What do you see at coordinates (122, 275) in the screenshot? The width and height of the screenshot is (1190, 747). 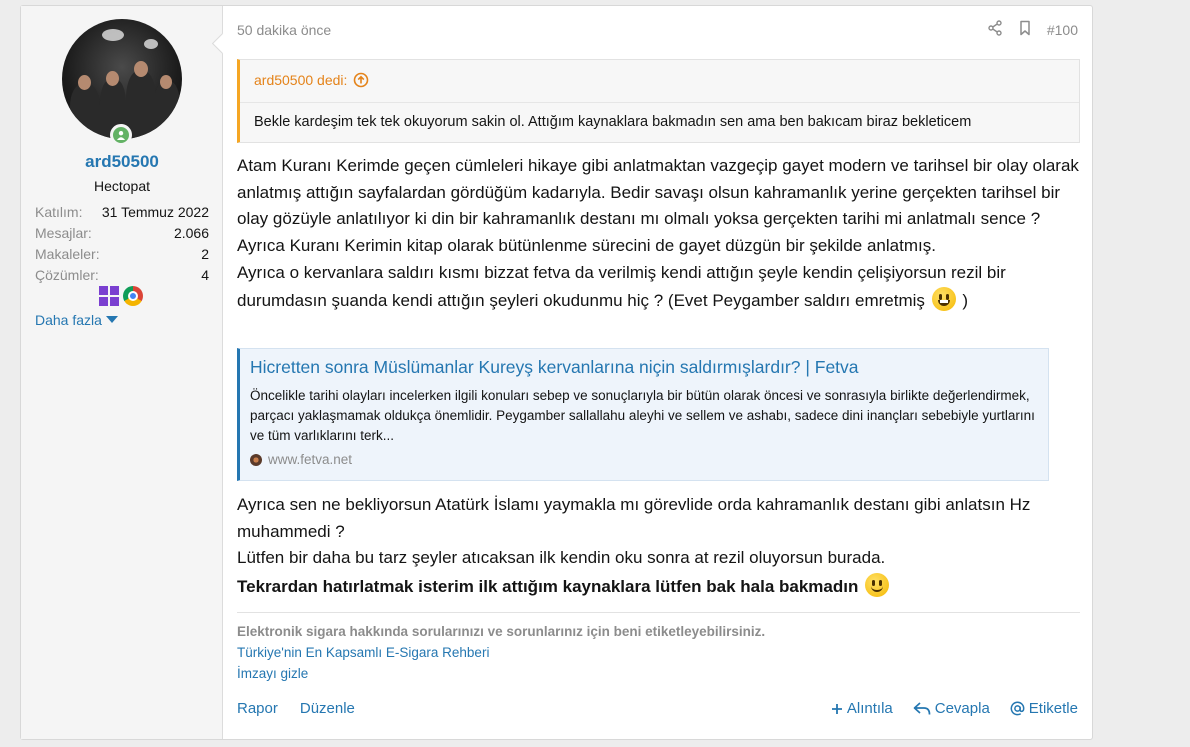 I see `stat-row: Çözümler: 4` at bounding box center [122, 275].